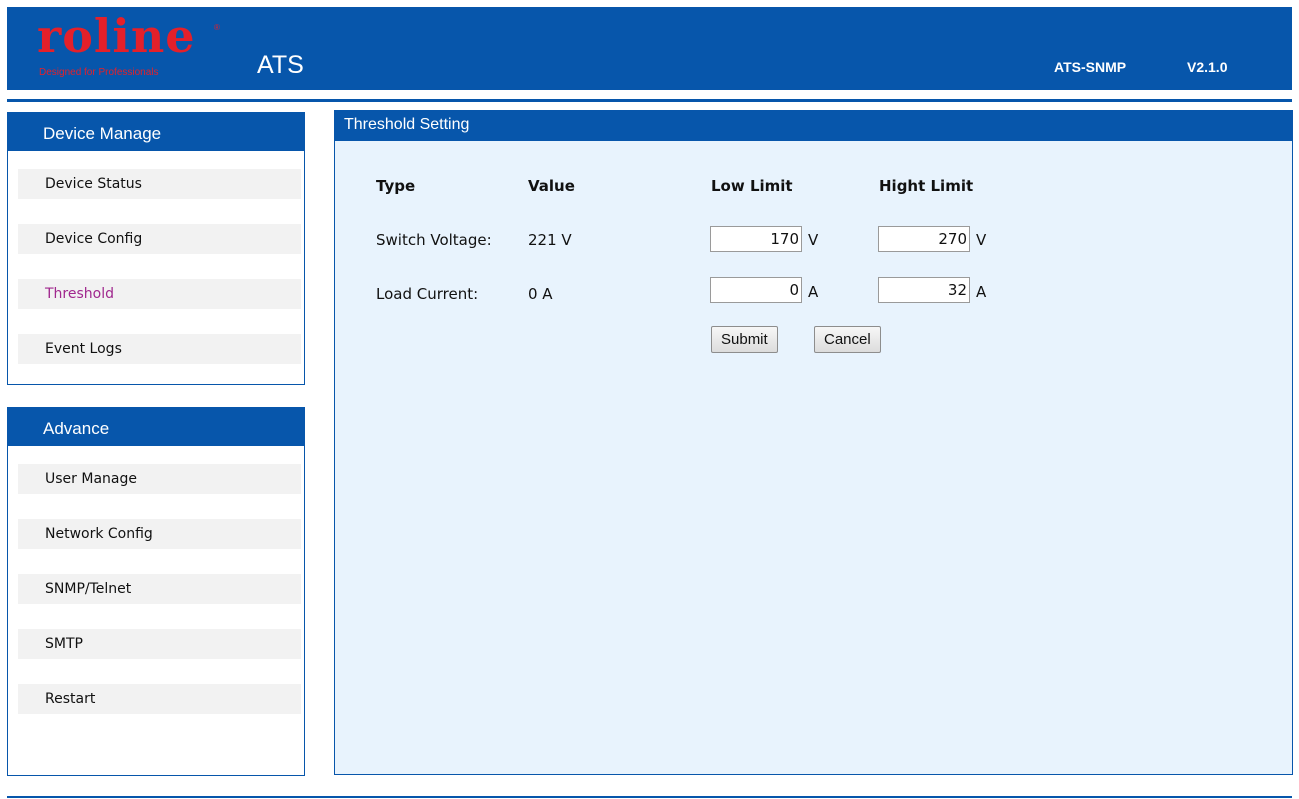 The width and height of the screenshot is (1299, 799). What do you see at coordinates (427, 294) in the screenshot?
I see `row-label-load-current: Load Current:` at bounding box center [427, 294].